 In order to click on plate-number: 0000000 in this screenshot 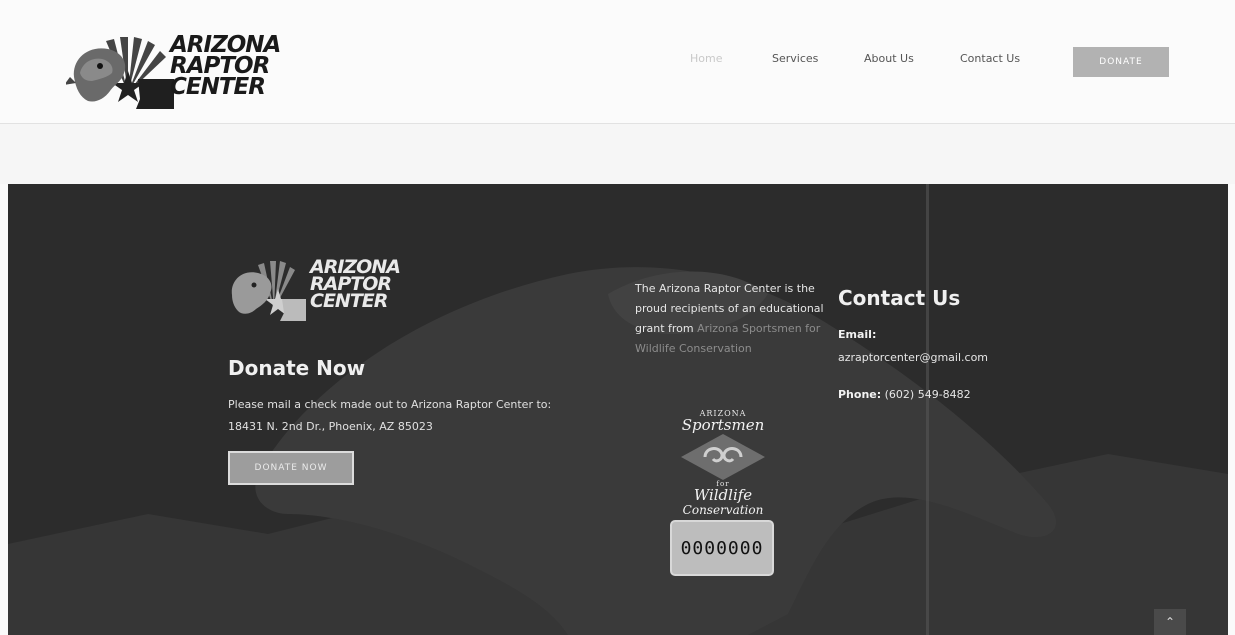, I will do `click(722, 548)`.